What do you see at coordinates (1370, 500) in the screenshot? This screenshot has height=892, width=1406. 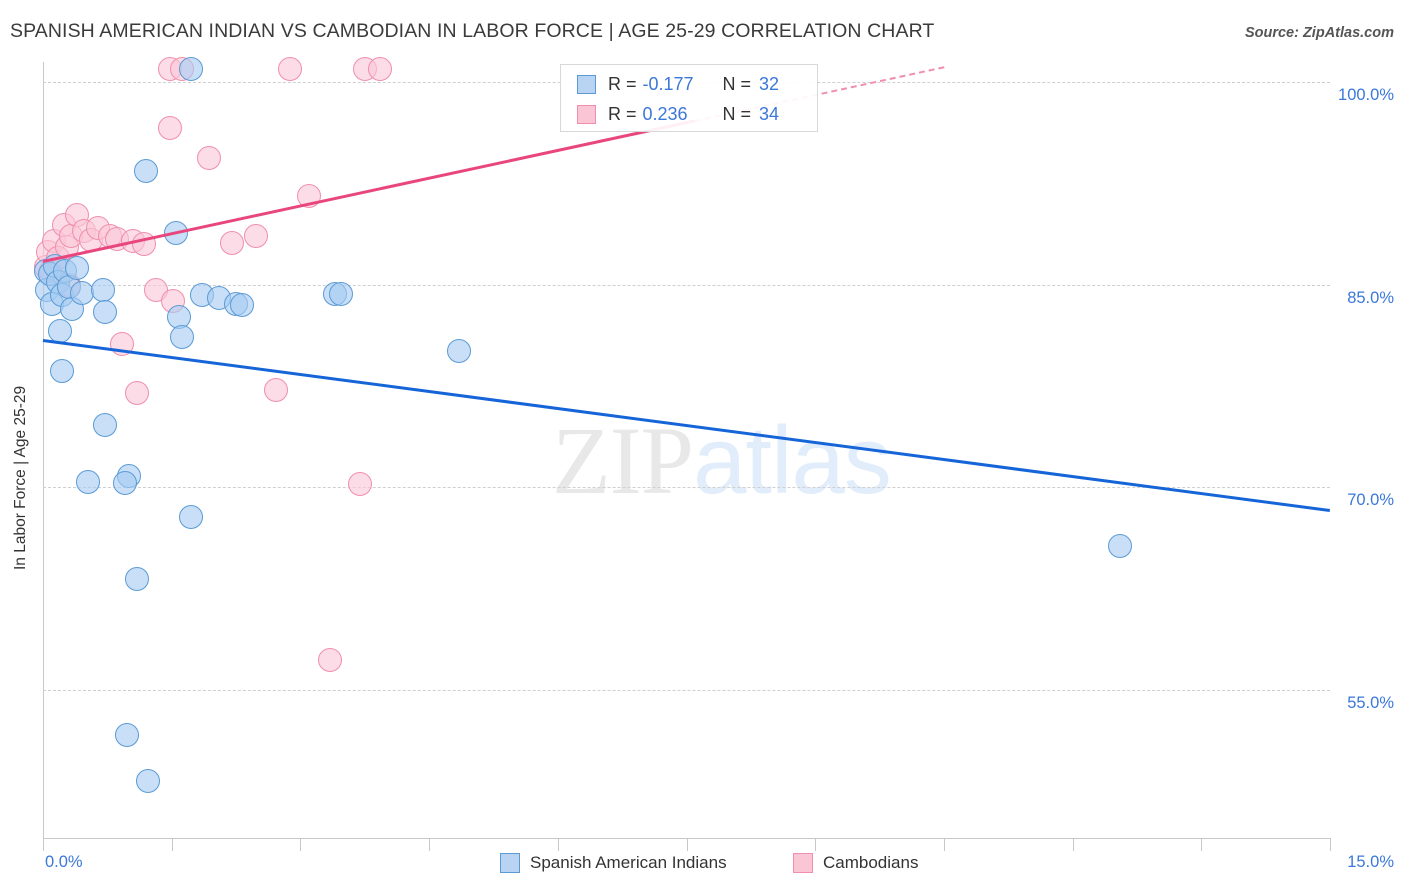 I see `y-tick-label: 70.0%` at bounding box center [1370, 500].